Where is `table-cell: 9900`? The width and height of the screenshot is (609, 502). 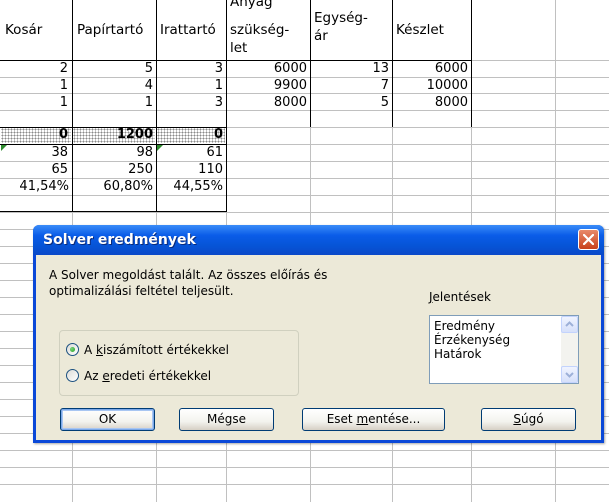
table-cell: 9900 is located at coordinates (267, 86).